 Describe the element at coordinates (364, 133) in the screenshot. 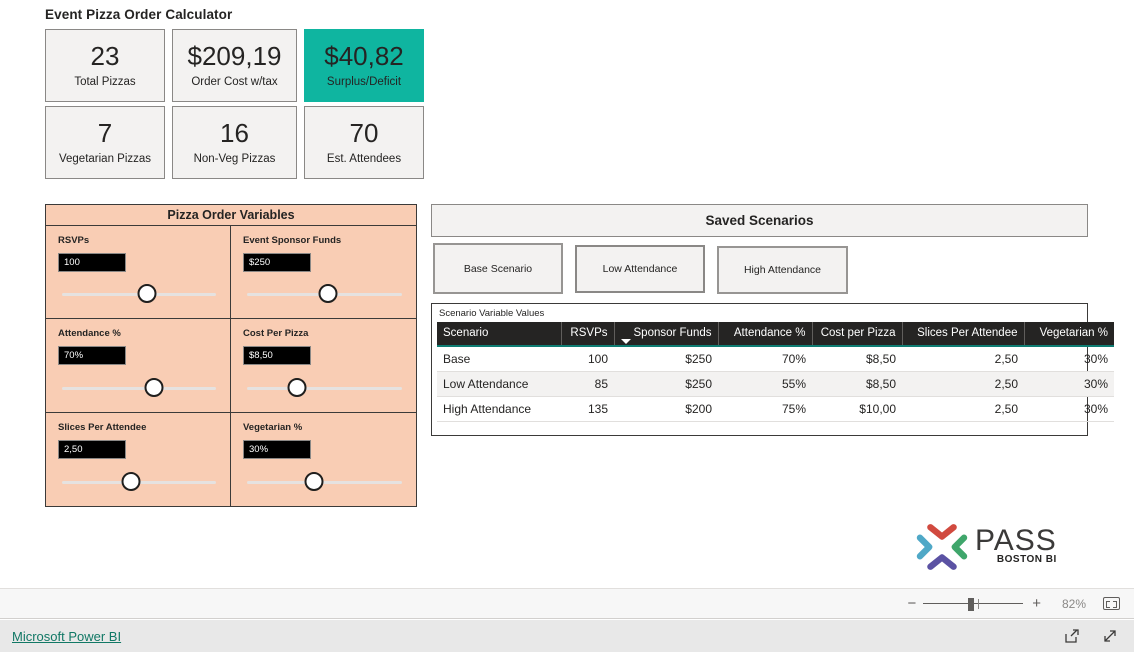

I see `kpi-value: 70` at that location.